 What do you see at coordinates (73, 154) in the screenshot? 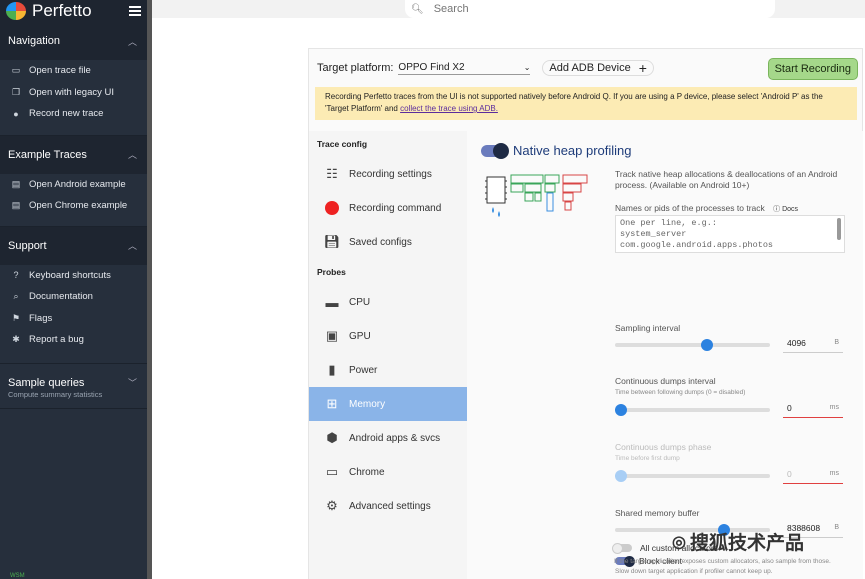
I see `examples-section-header: Example Traces ︿` at bounding box center [73, 154].